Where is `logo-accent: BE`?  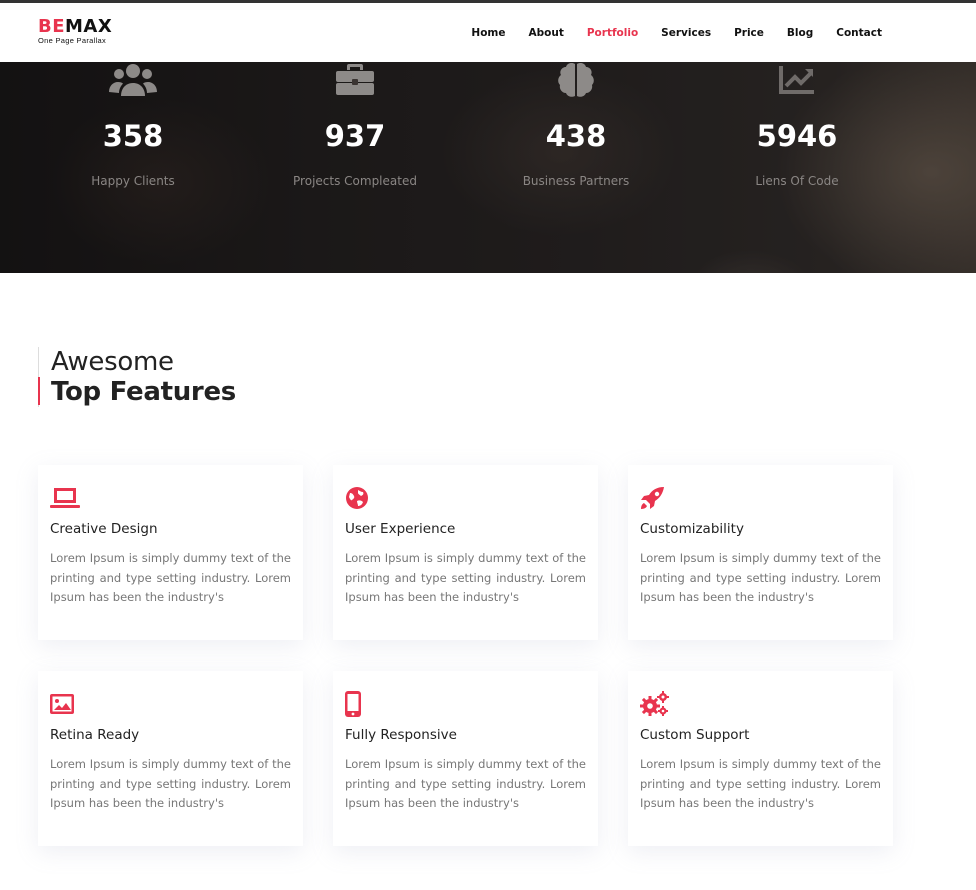 logo-accent: BE is located at coordinates (52, 26).